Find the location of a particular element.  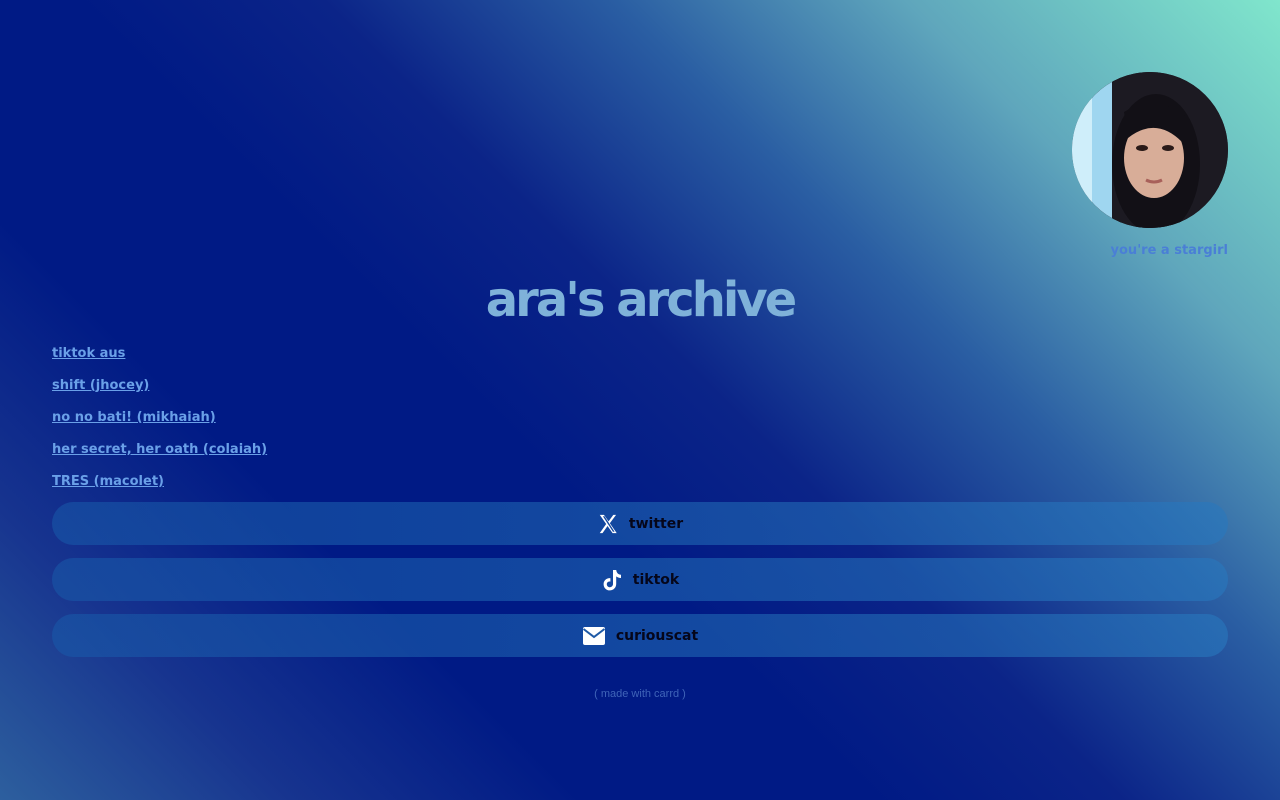

envelope-icon is located at coordinates (594, 636).